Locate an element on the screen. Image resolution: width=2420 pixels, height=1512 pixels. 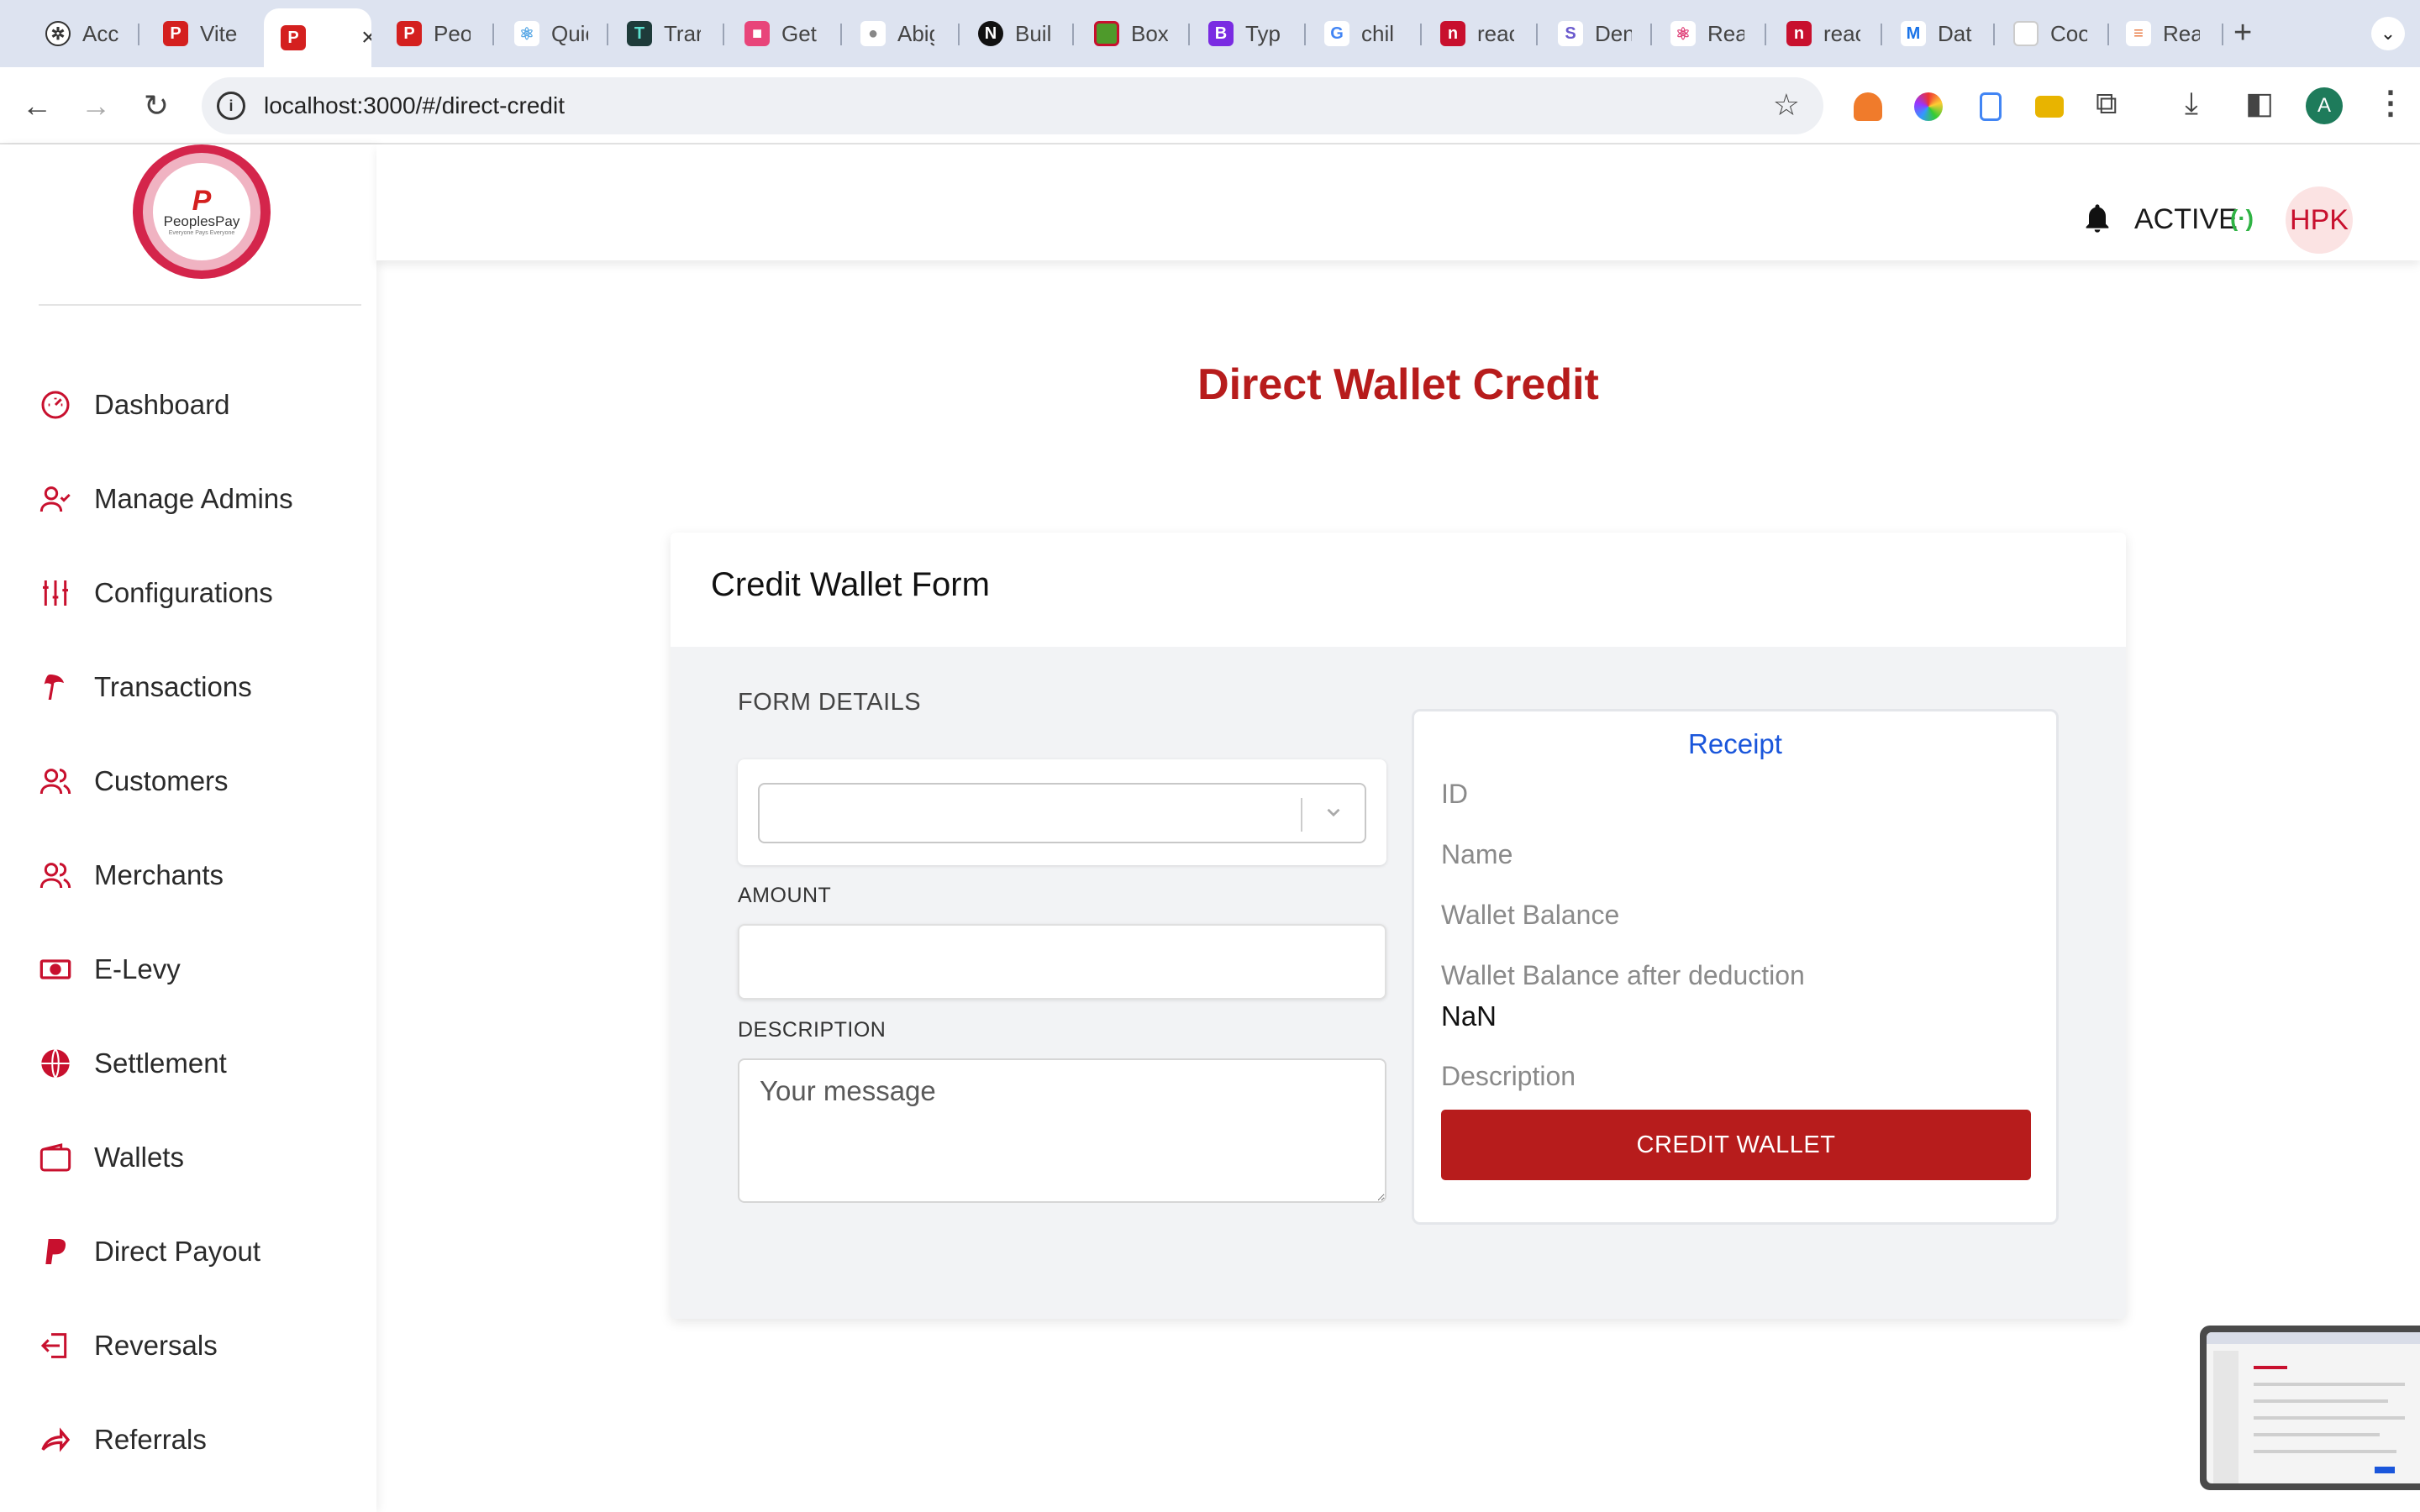
status-text: ACTIVE is located at coordinates (2186, 219).